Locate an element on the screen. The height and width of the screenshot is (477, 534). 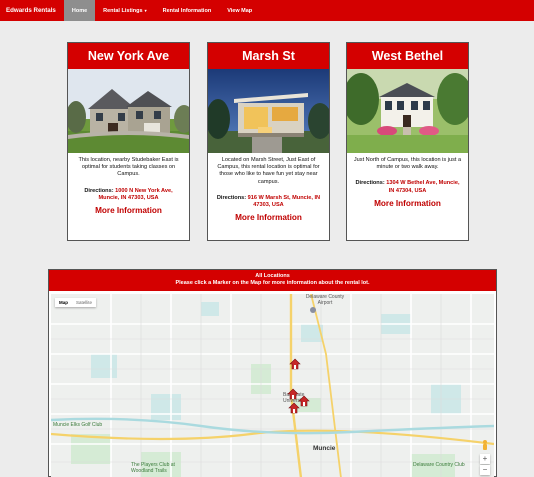
nav-rental-listings: Rental Listings ▾ is located at coordinates (124, 10).